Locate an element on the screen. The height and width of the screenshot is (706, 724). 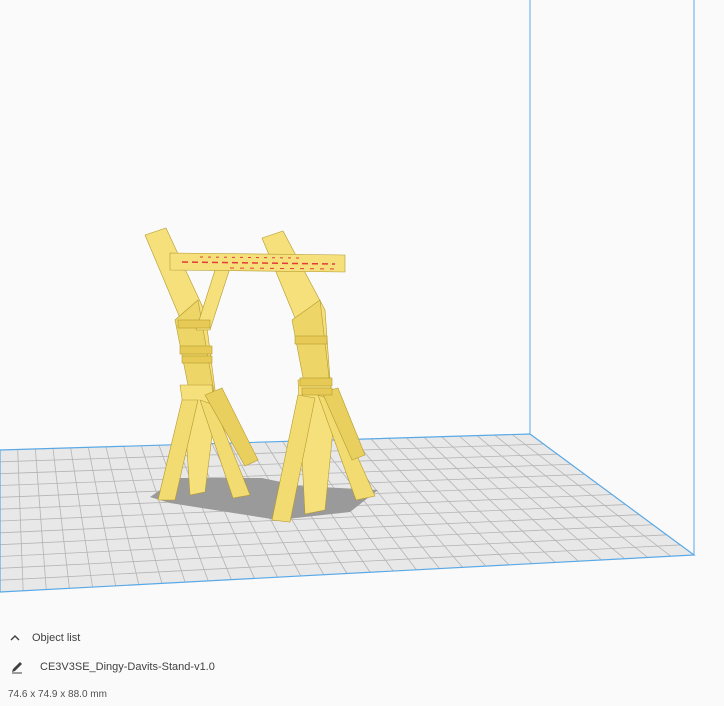
pencil-icon is located at coordinates (17, 667).